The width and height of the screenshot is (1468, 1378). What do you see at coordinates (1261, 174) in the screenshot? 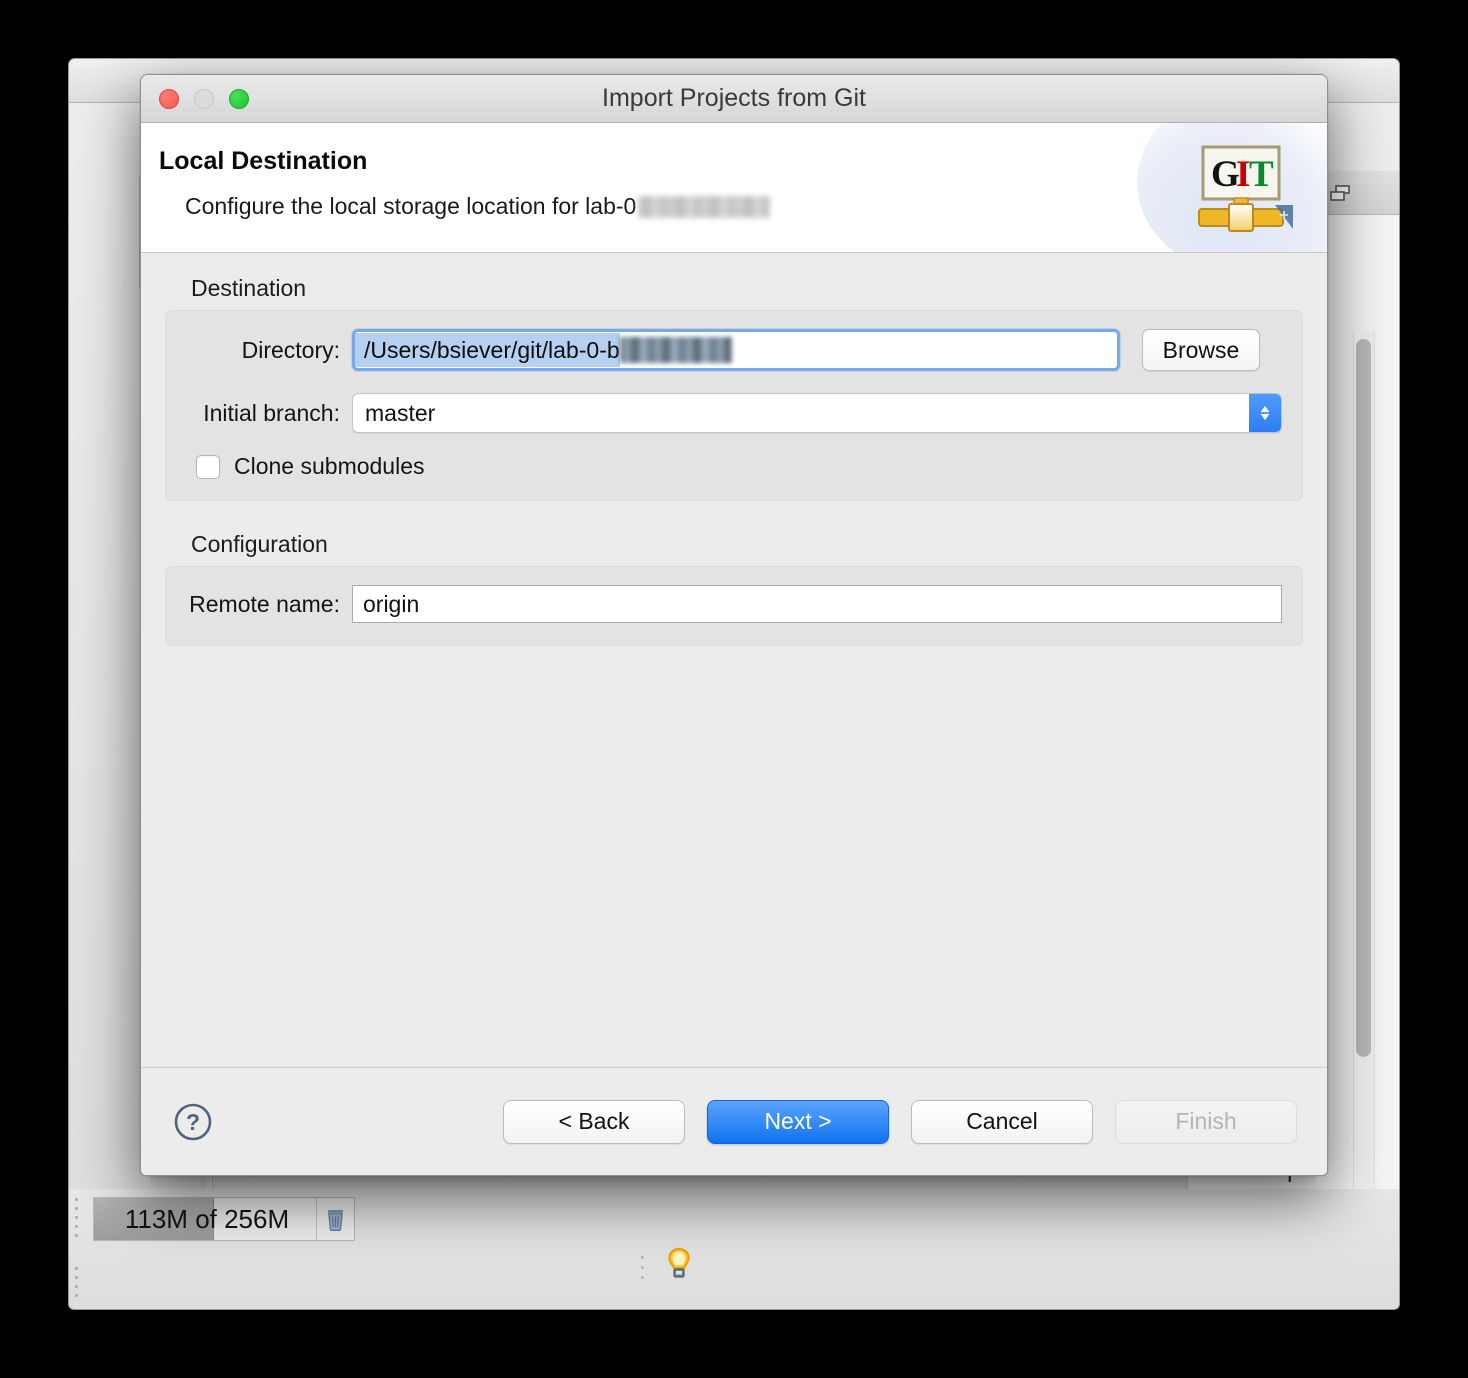
I see `svg-text: T` at bounding box center [1261, 174].